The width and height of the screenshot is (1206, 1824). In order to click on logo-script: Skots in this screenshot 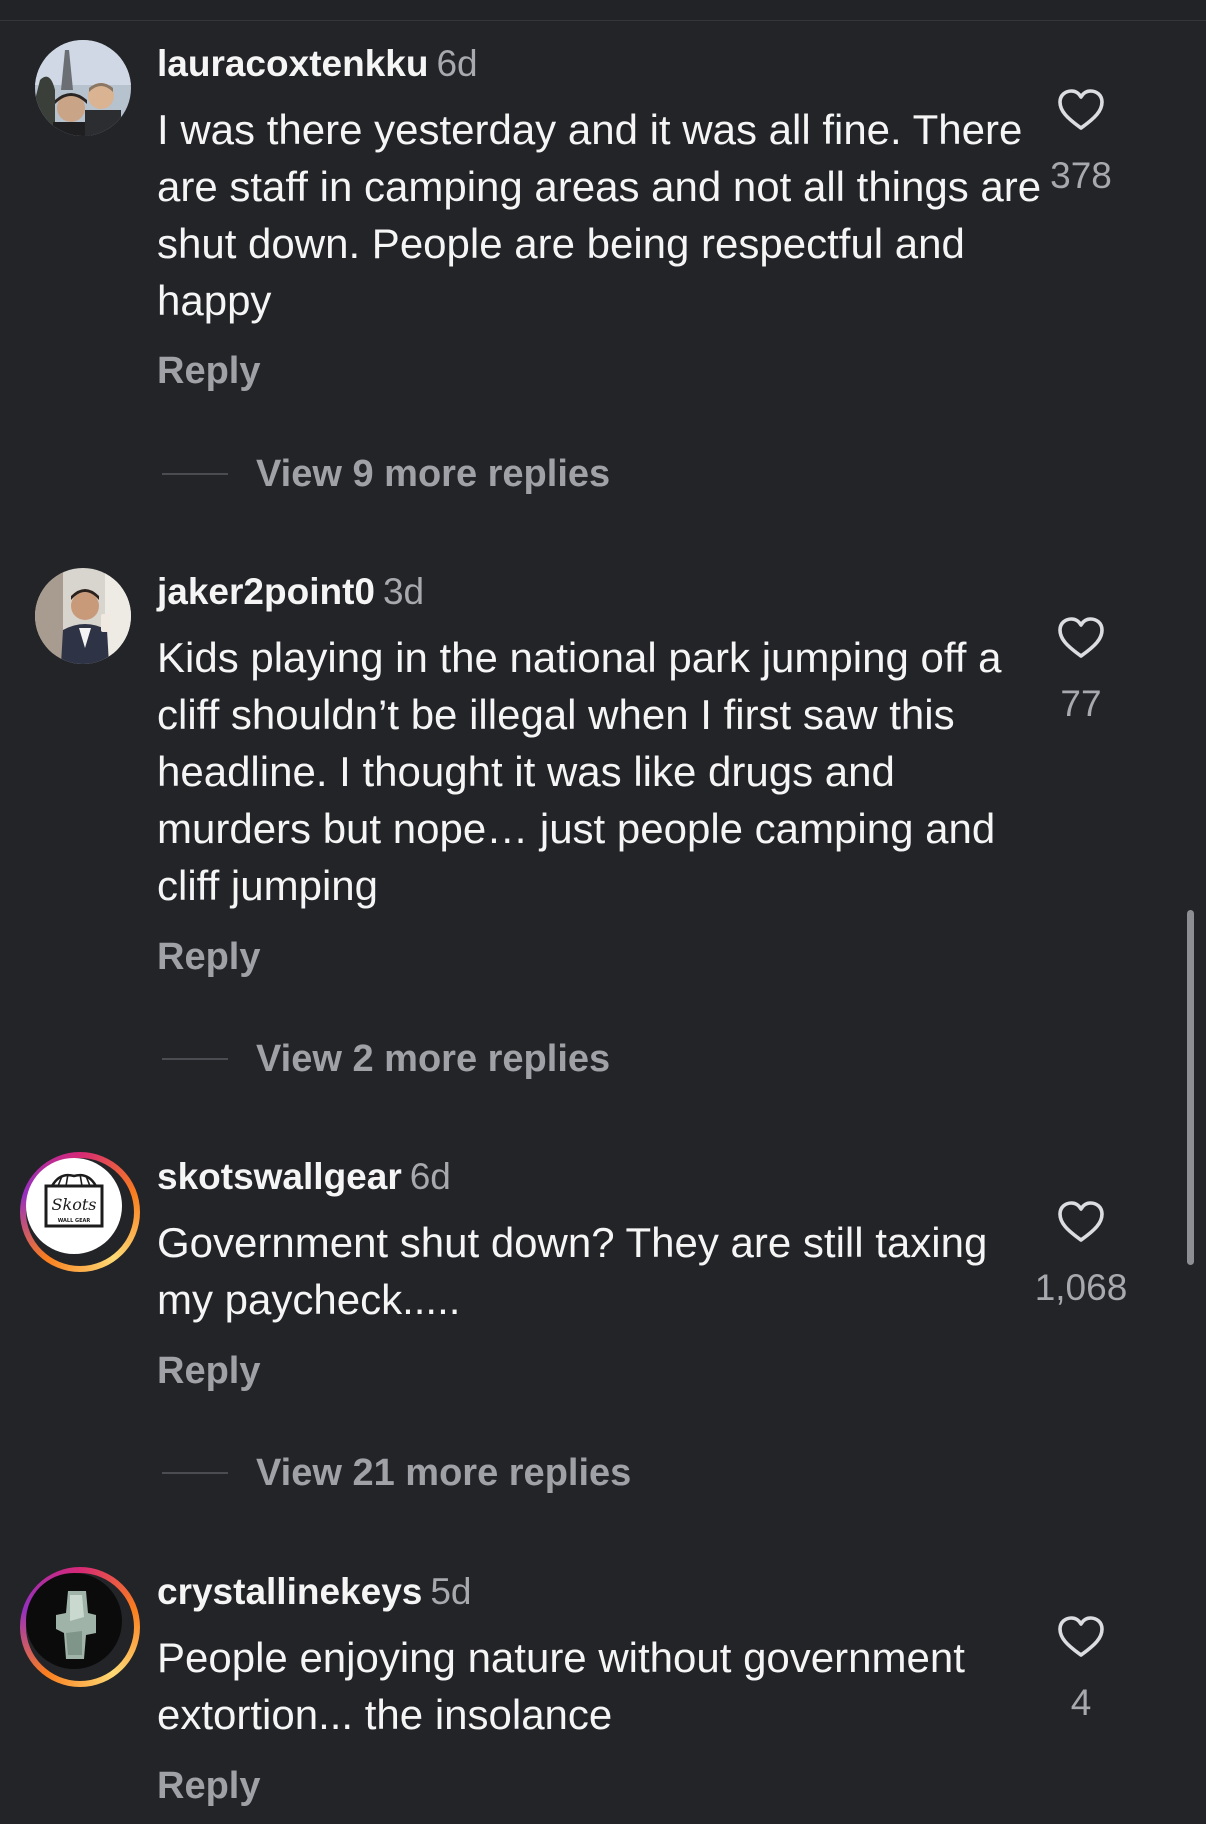, I will do `click(74, 1204)`.